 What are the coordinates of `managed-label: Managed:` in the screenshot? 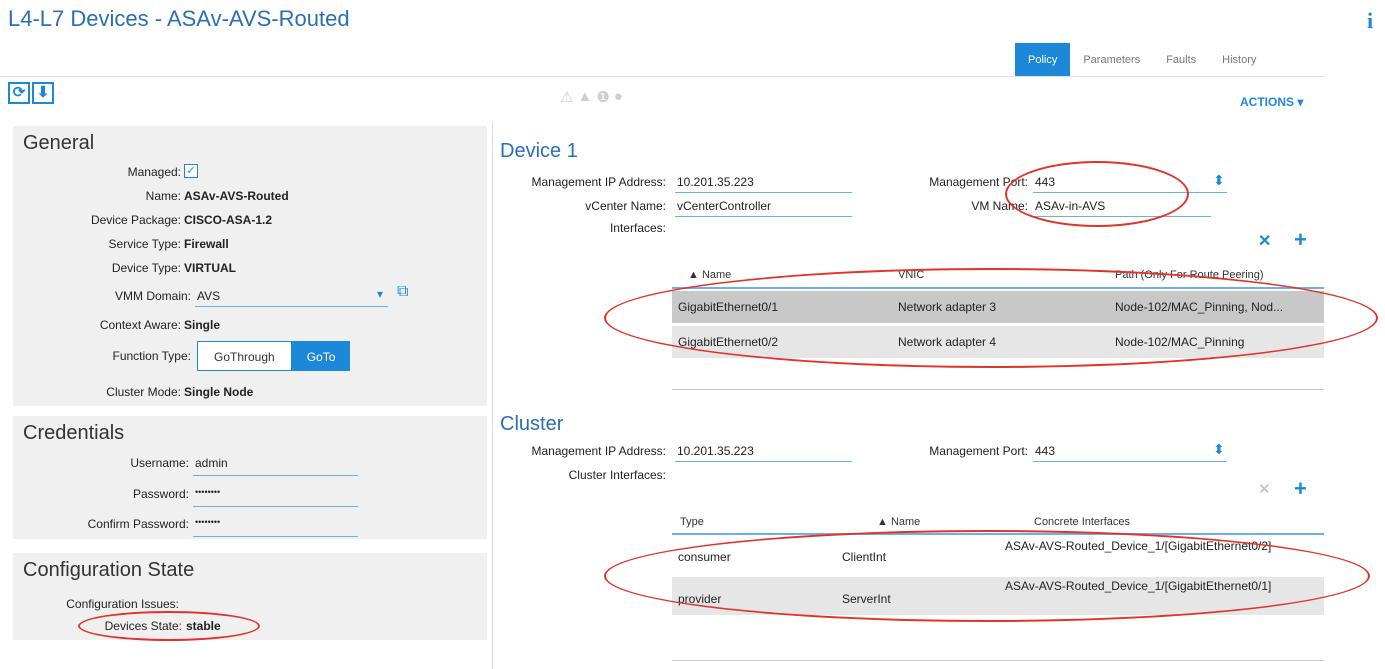 It's located at (154, 172).